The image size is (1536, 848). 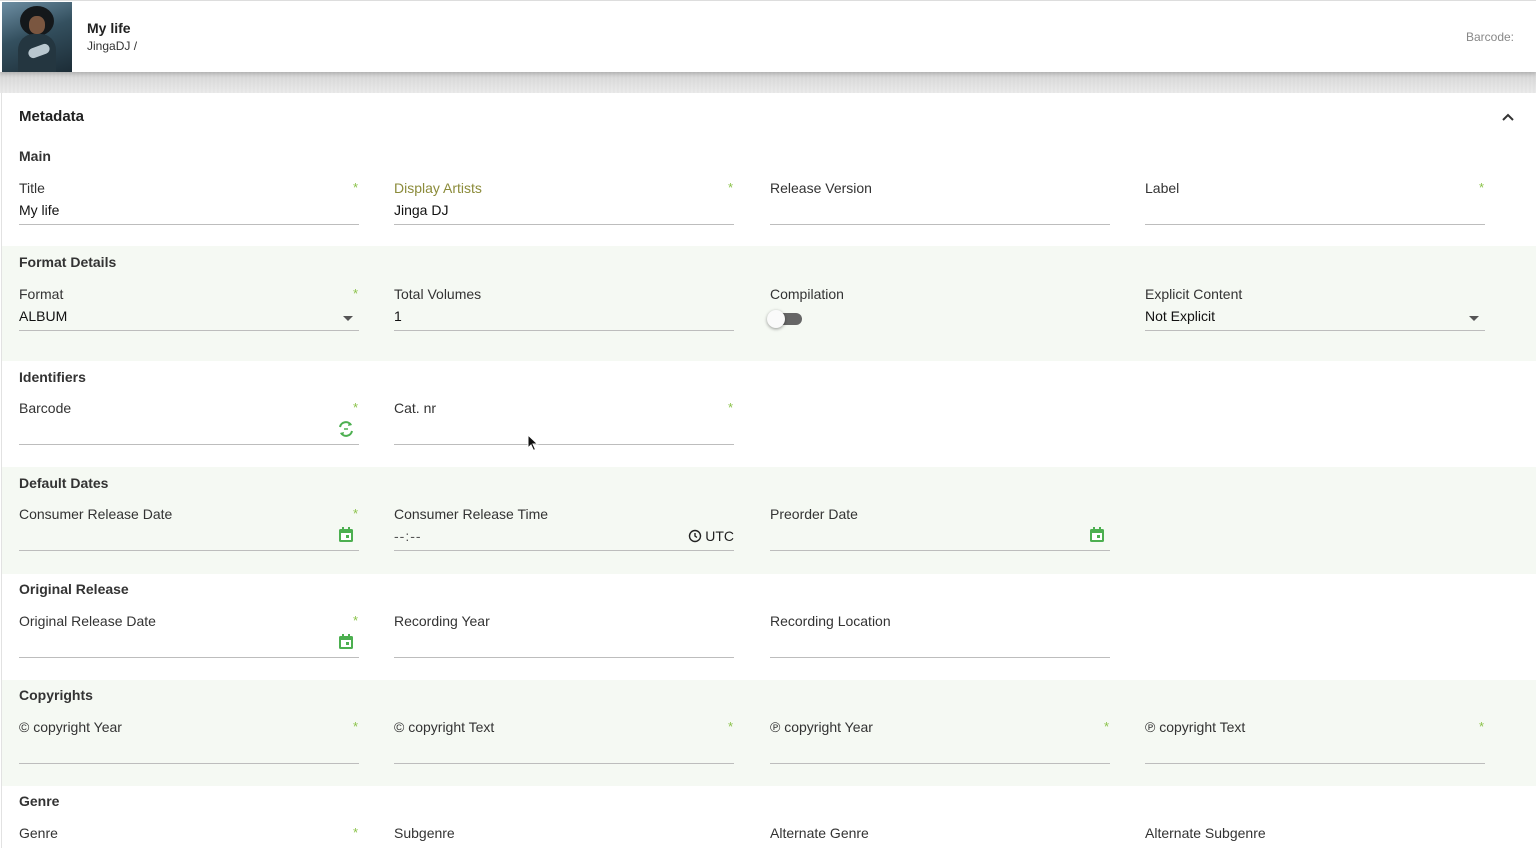 What do you see at coordinates (768, 36) in the screenshot?
I see `release-header: My life JingaDJ / Barcode:` at bounding box center [768, 36].